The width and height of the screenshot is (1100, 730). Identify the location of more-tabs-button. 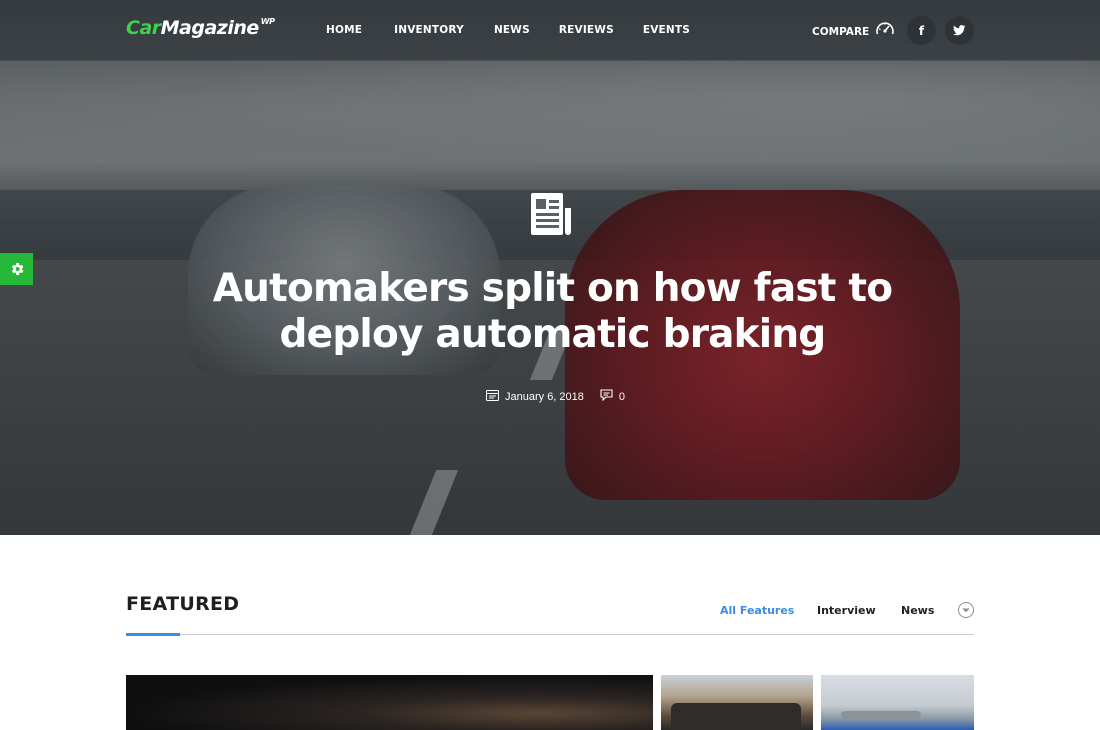
(966, 610).